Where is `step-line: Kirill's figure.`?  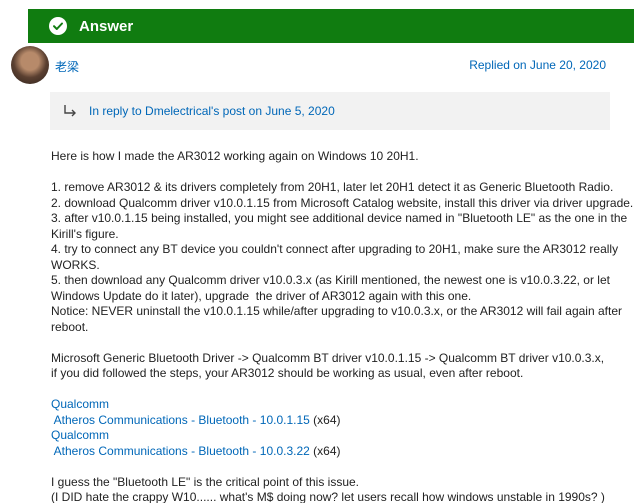 step-line: Kirill's figure. is located at coordinates (85, 233).